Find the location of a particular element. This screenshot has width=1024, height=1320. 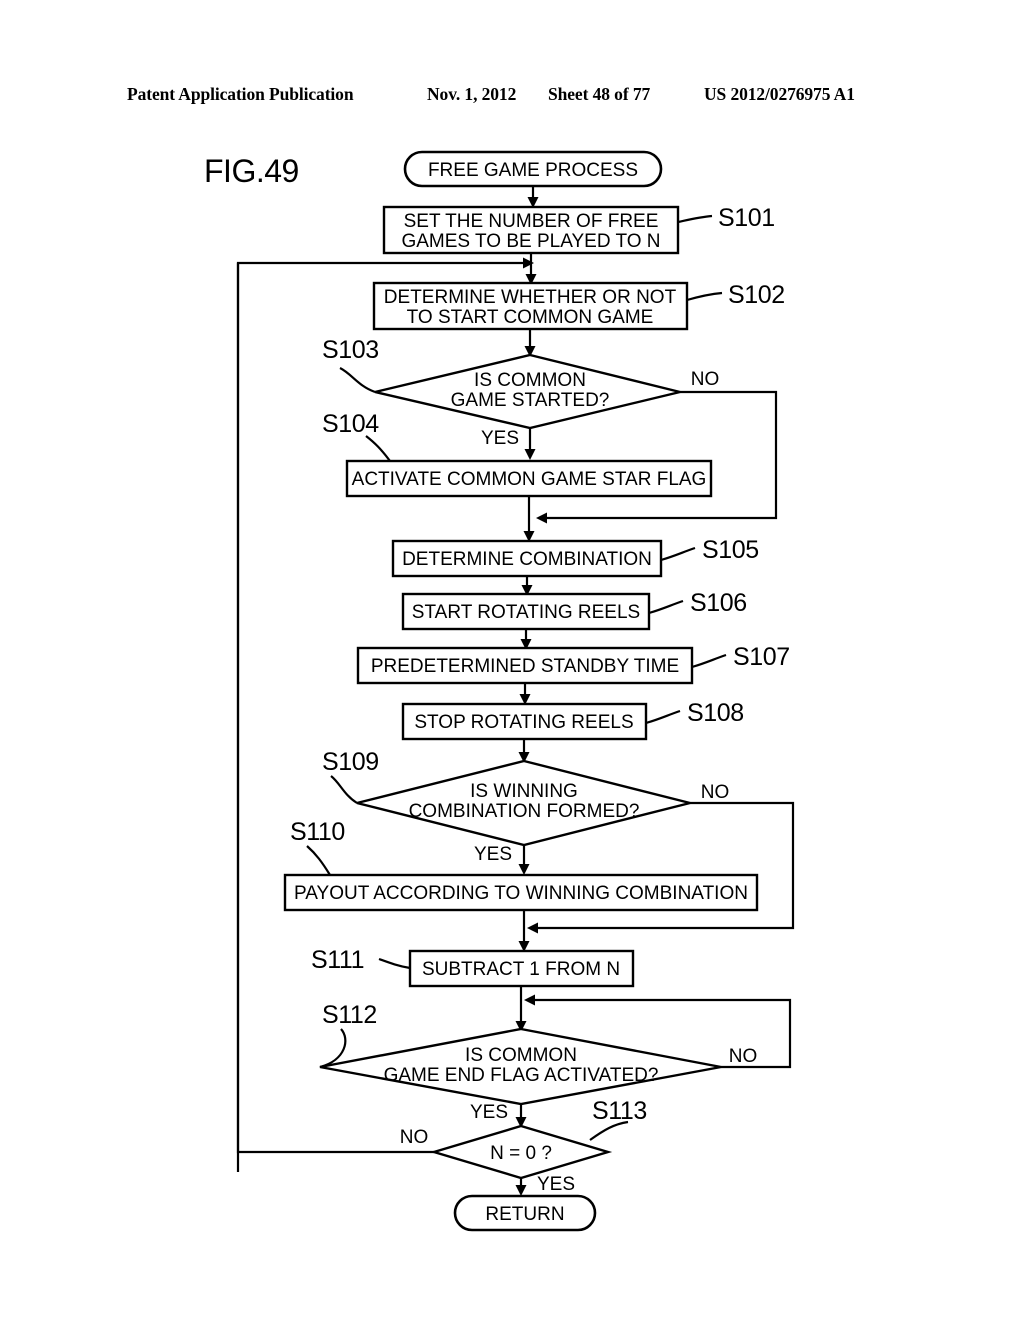

node-s104-label: ACTIVATE COMMON GAME STAR FLAG is located at coordinates (529, 479).